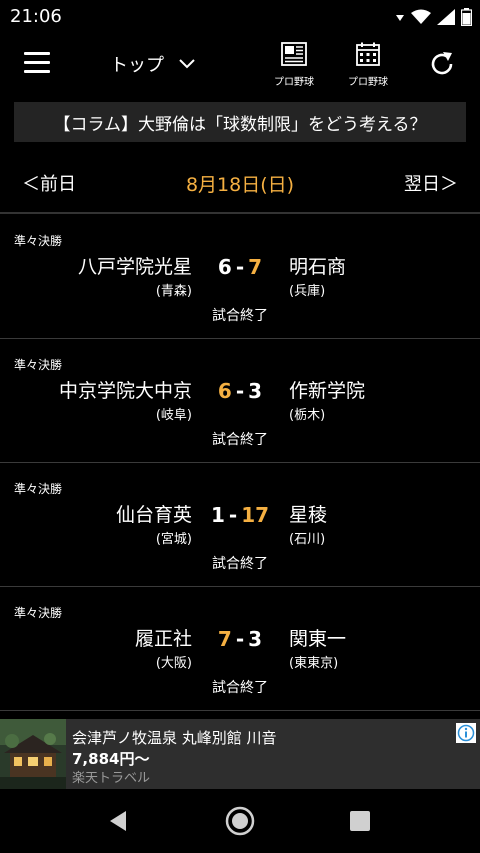 Image resolution: width=480 pixels, height=853 pixels. What do you see at coordinates (173, 291) in the screenshot?
I see `home-prefecture: (青森)` at bounding box center [173, 291].